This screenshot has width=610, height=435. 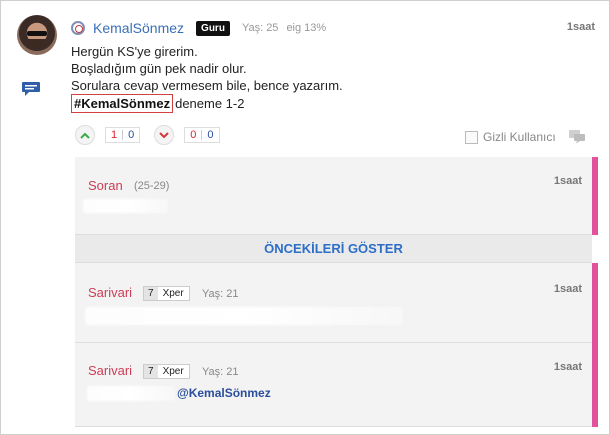 I want to click on chevron-down-icon, so click(x=164, y=134).